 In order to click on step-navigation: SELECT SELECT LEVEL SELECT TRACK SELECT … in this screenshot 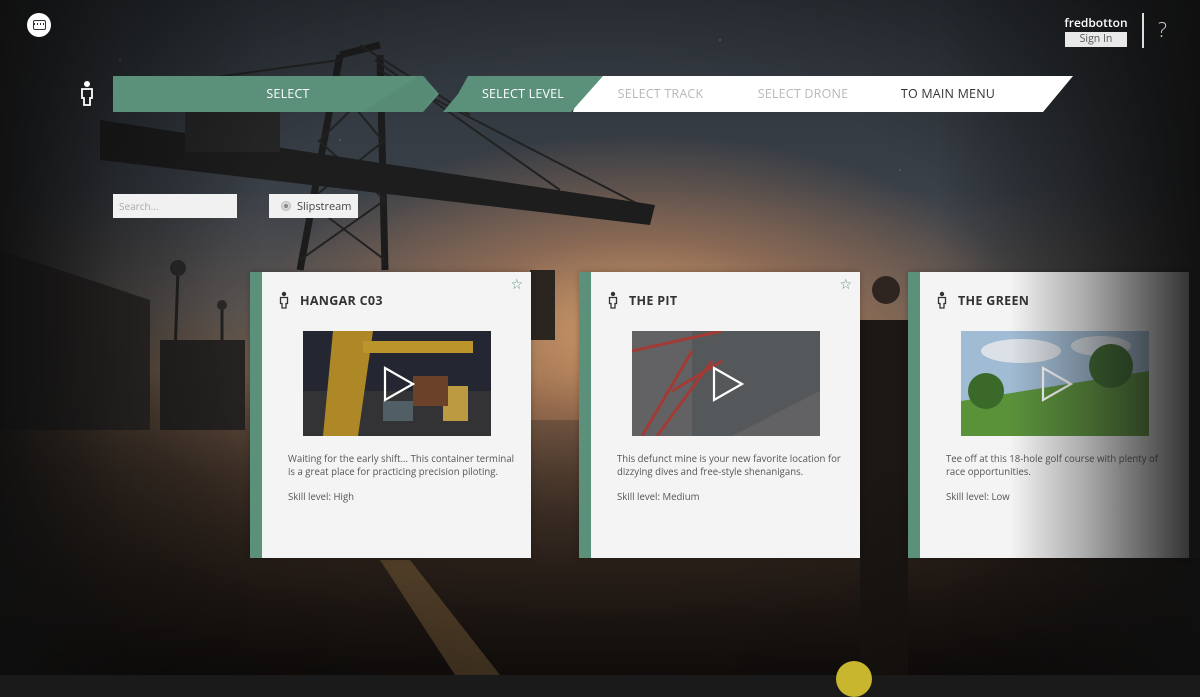, I will do `click(593, 94)`.